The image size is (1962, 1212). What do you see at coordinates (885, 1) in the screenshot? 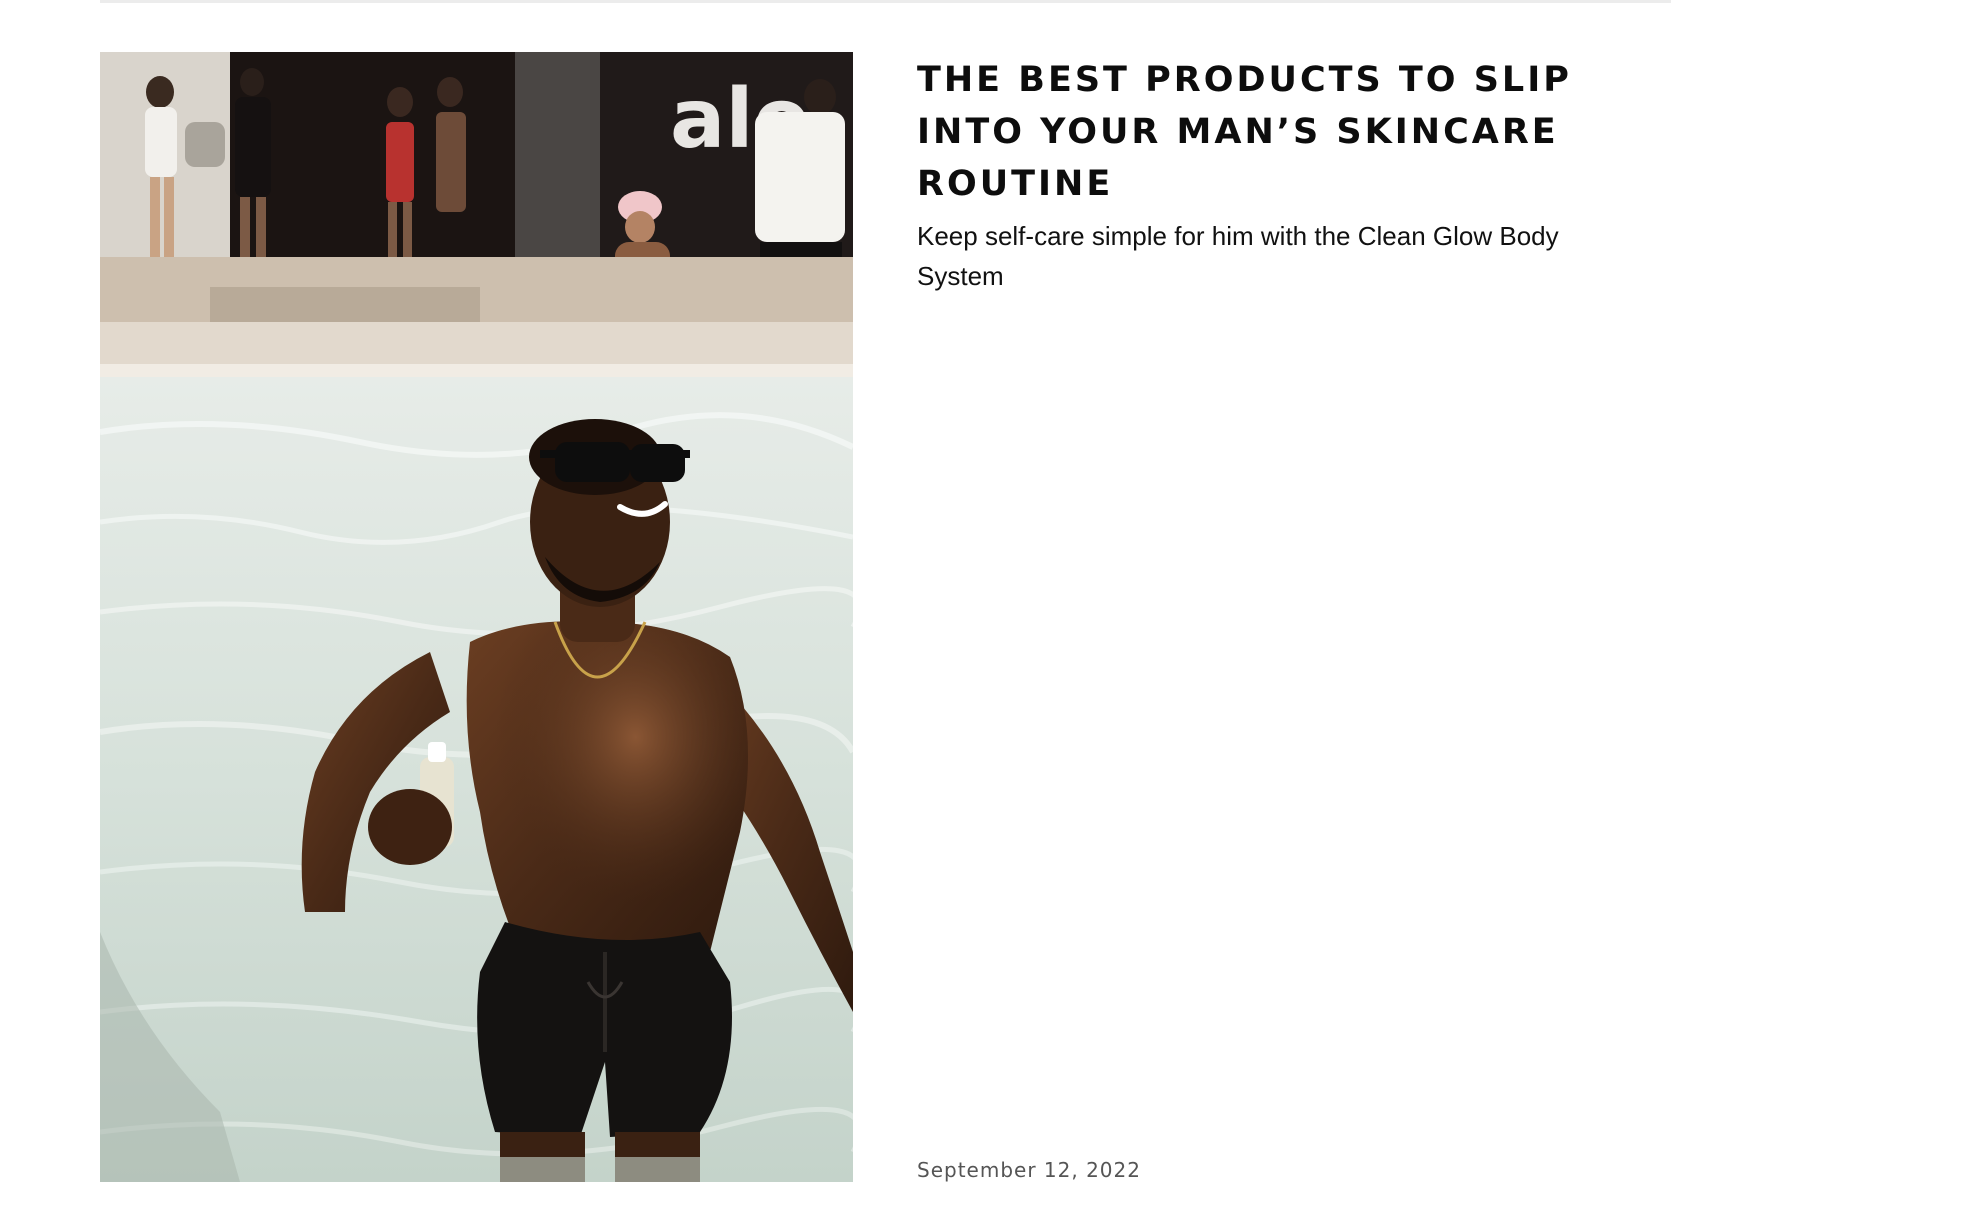
I see `top-divider` at bounding box center [885, 1].